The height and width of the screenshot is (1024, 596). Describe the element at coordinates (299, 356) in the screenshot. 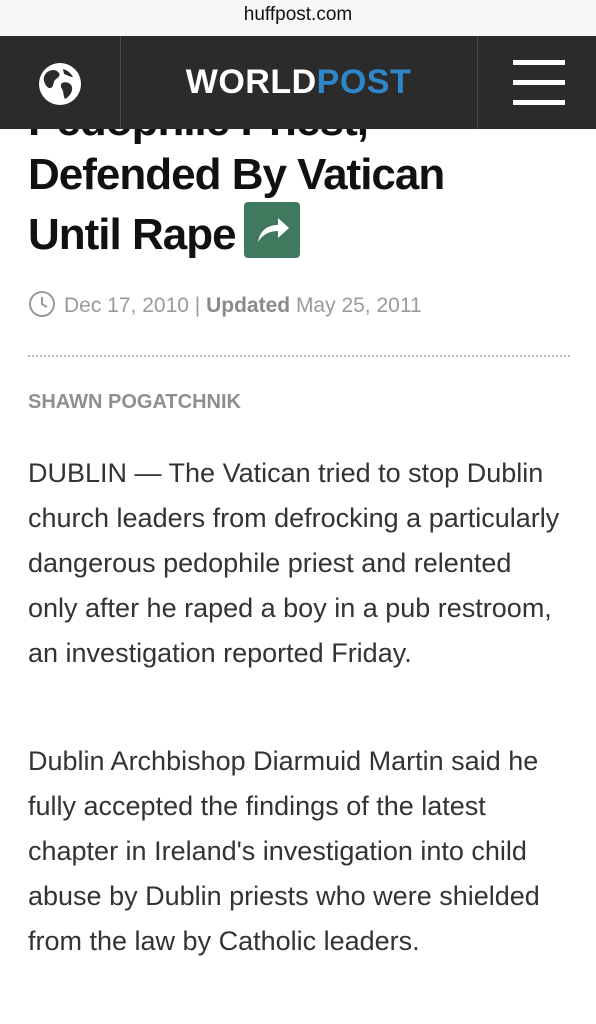

I see `dotted-divider` at that location.